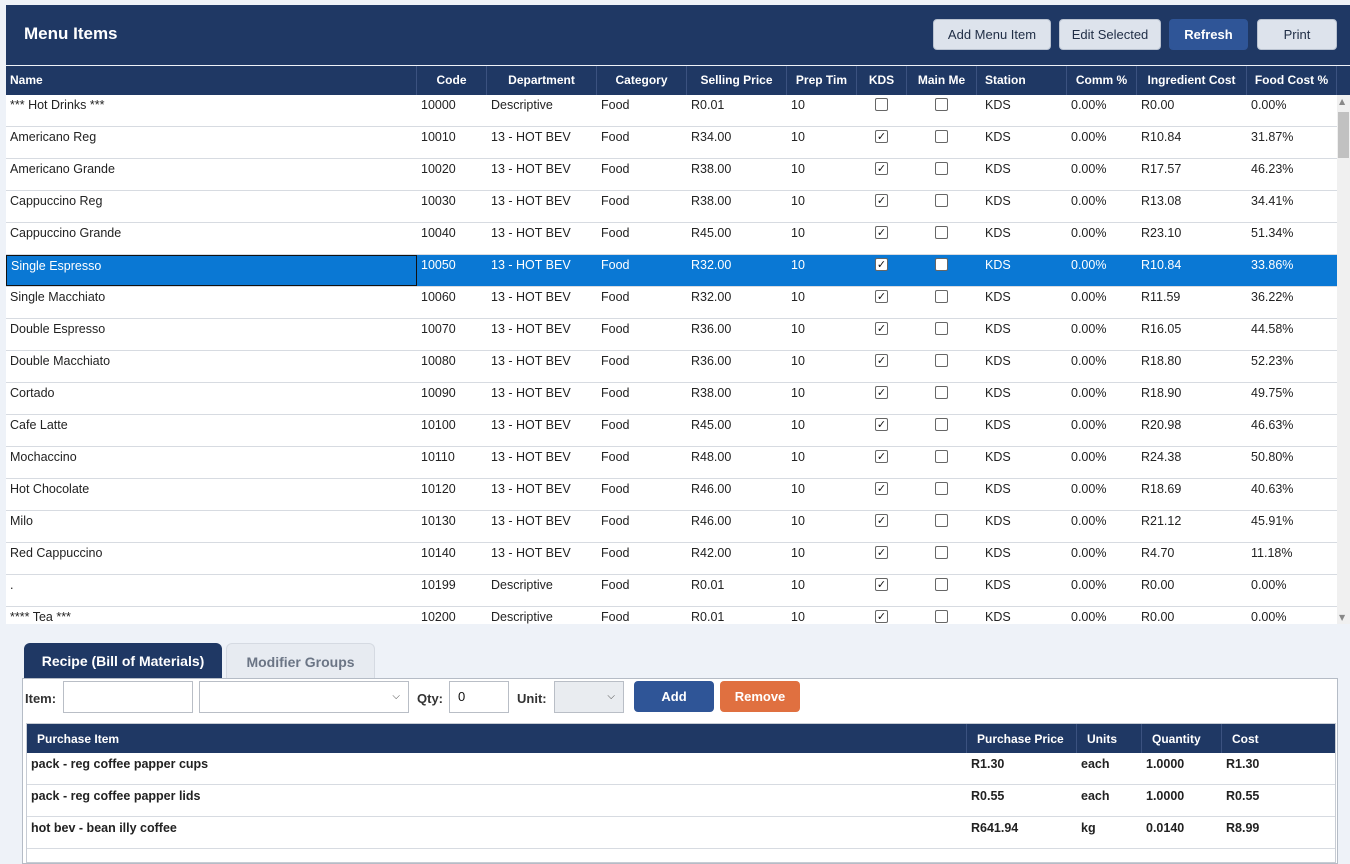 The height and width of the screenshot is (864, 1350). What do you see at coordinates (1182, 738) in the screenshot?
I see `recipe-column-header-quantity: Quantity` at bounding box center [1182, 738].